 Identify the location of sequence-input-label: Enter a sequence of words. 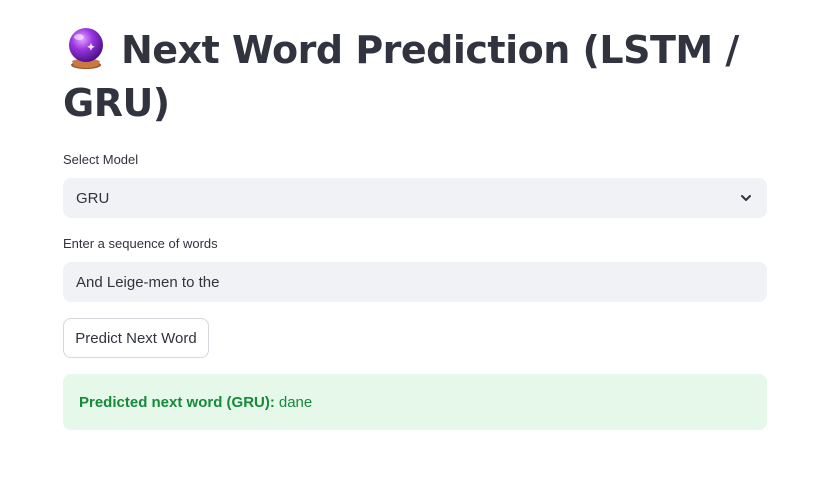
(140, 243).